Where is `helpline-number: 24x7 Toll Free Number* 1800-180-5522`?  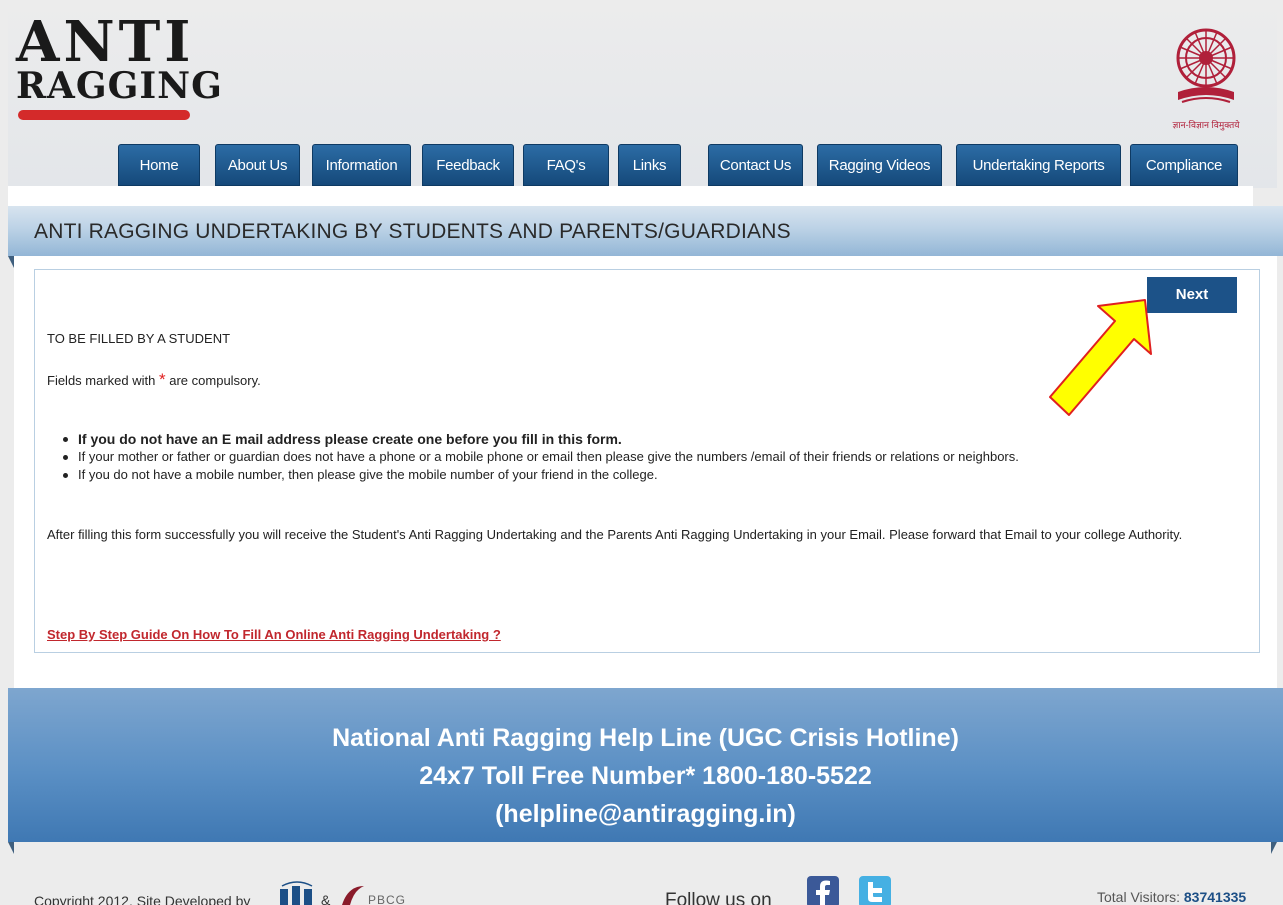
helpline-number: 24x7 Toll Free Number* 1800-180-5522 is located at coordinates (645, 776).